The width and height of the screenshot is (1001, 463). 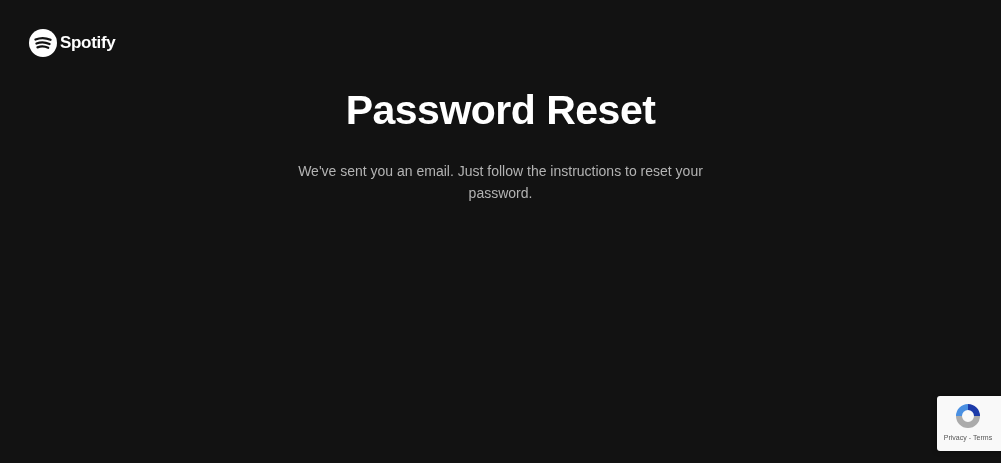 I want to click on spotify-logo-icon, so click(x=43, y=43).